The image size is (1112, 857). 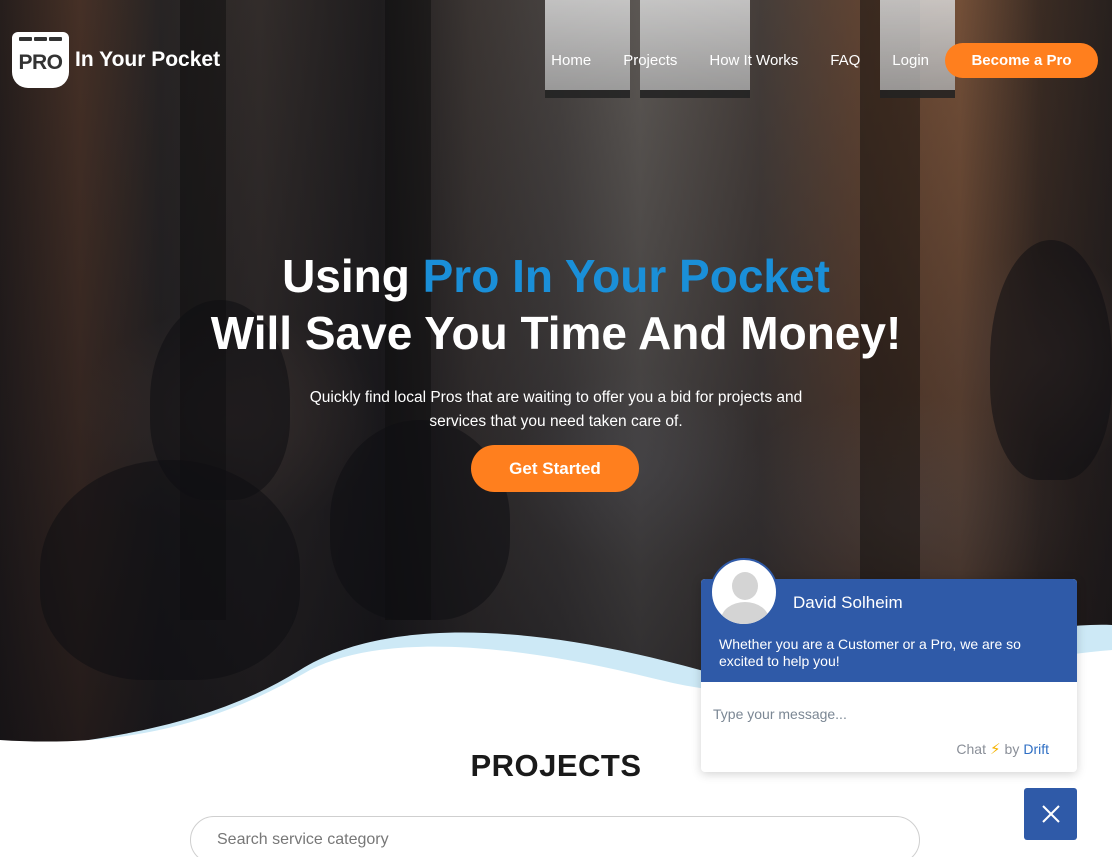 I want to click on chat-powered-by: Chat ⚡ by Drift, so click(x=1002, y=749).